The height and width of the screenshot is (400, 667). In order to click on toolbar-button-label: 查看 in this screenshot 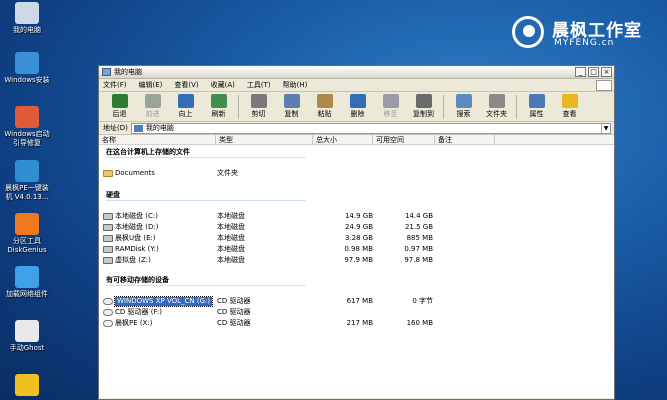, I will do `click(569, 114)`.